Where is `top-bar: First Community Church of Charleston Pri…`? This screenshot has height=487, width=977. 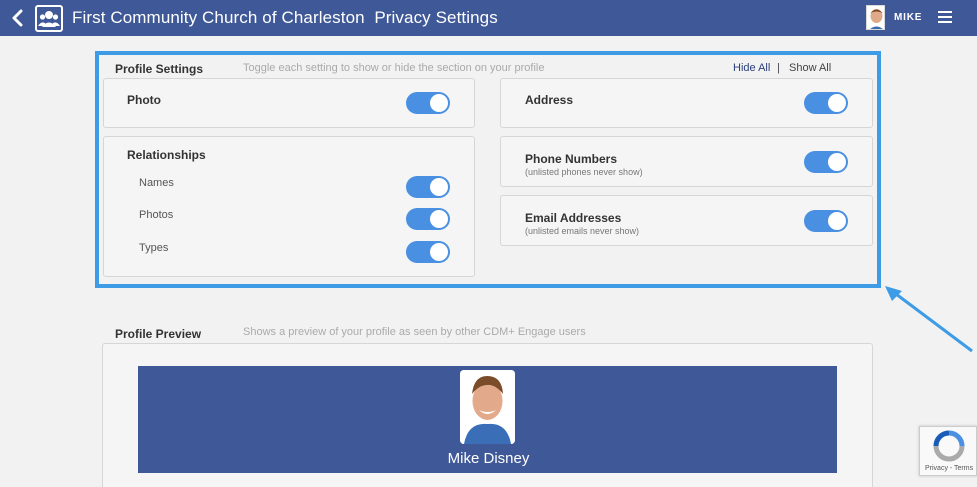 top-bar: First Community Church of Charleston Pri… is located at coordinates (488, 18).